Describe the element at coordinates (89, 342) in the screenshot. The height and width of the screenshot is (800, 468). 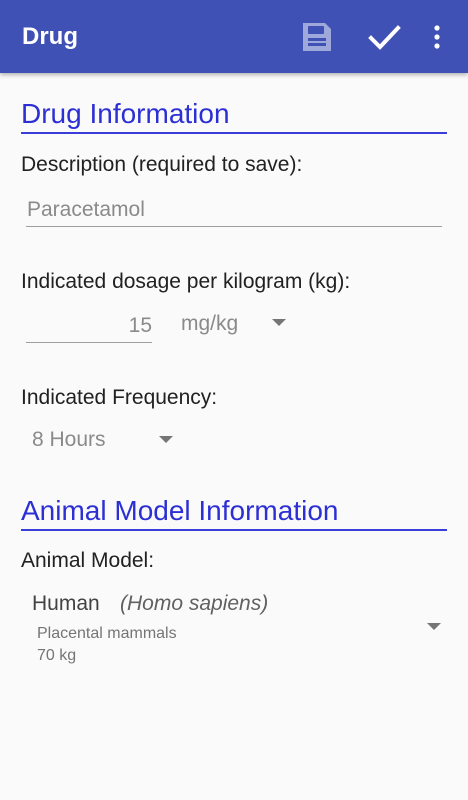
I see `dosage-field-underline` at that location.